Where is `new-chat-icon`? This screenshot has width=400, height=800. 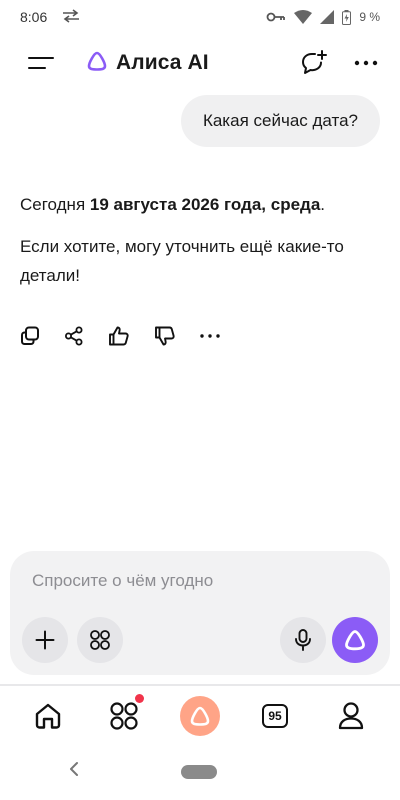
new-chat-icon is located at coordinates (314, 63).